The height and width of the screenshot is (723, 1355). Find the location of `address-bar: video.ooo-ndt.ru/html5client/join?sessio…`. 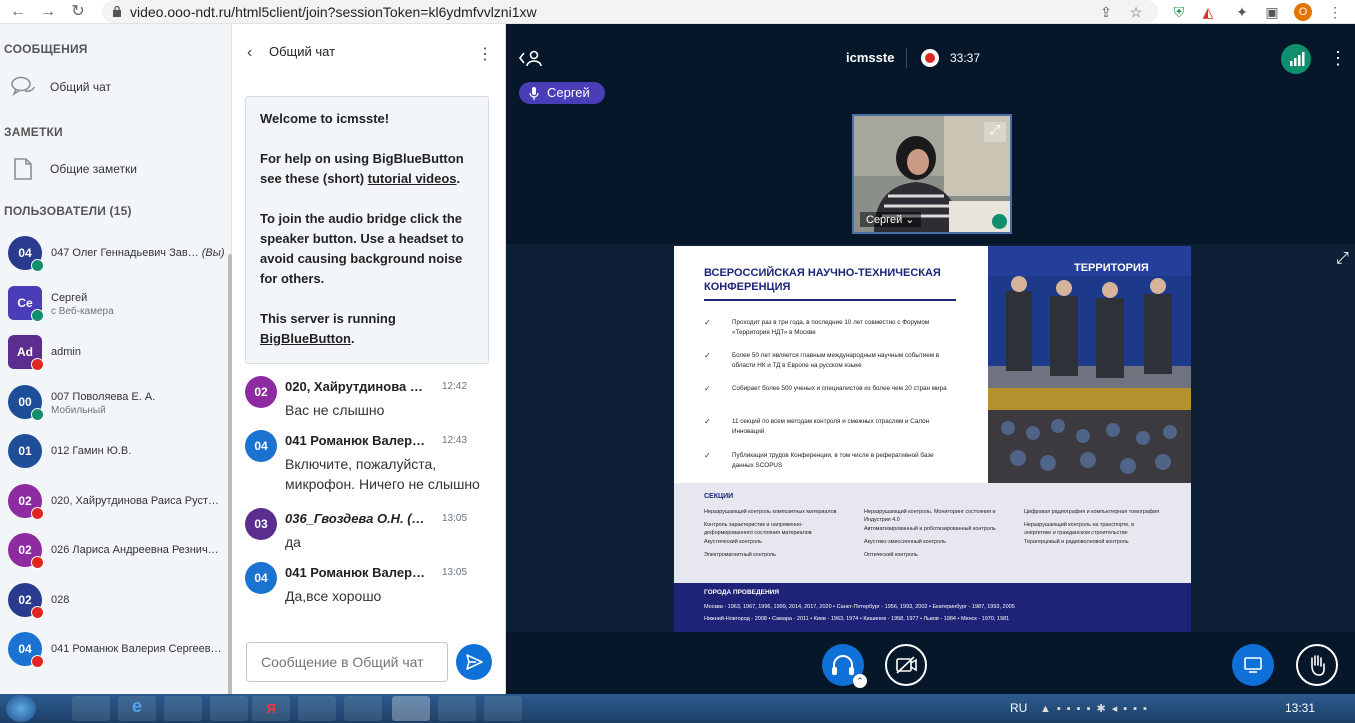

address-bar: video.ooo-ndt.ru/html5client/join?sessio… is located at coordinates (630, 11).